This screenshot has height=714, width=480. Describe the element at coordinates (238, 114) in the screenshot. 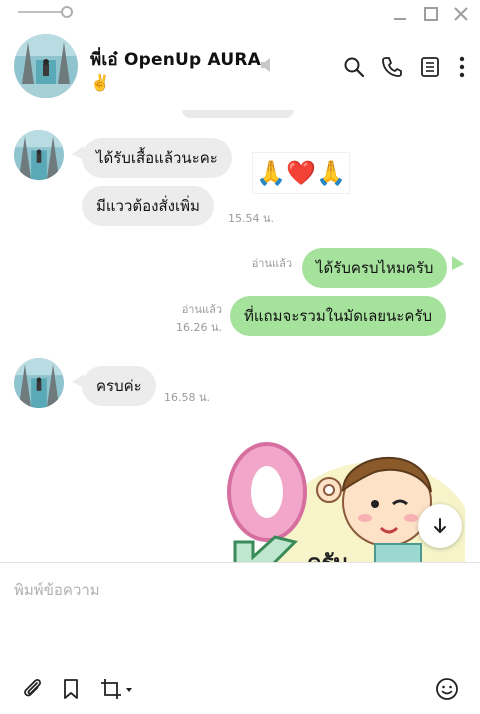

I see `previous-message-edge` at that location.